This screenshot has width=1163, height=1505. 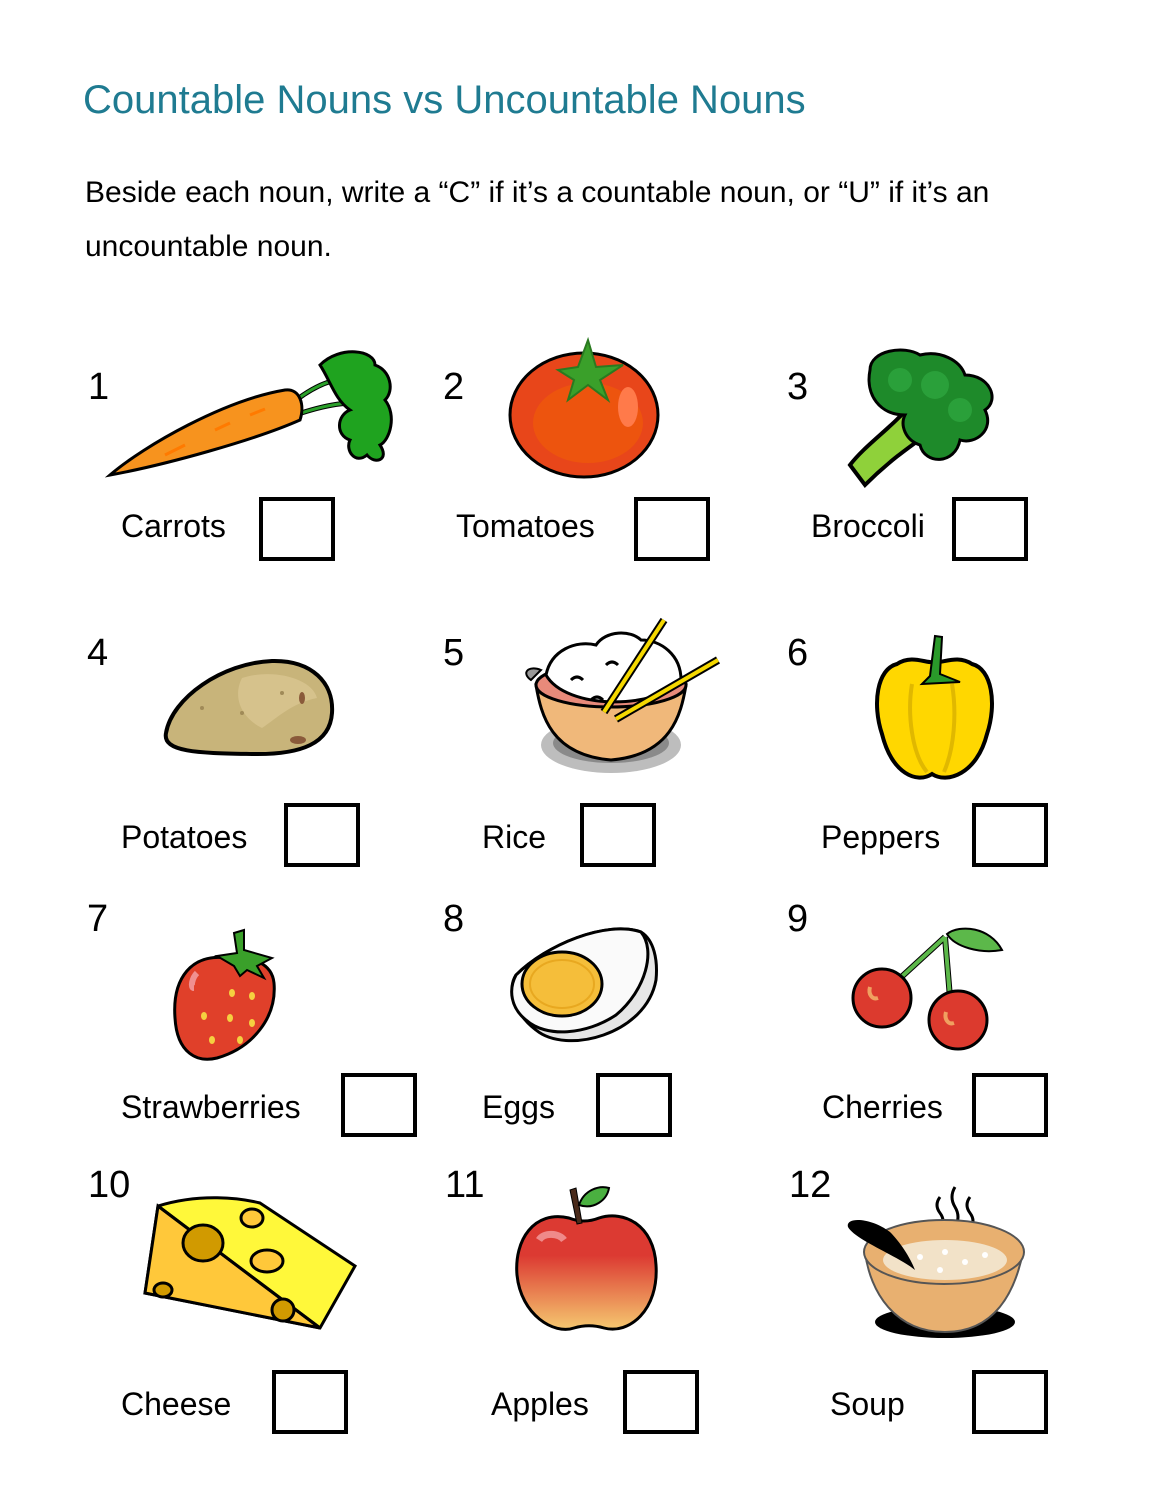 I want to click on noun-label: Rice, so click(x=514, y=837).